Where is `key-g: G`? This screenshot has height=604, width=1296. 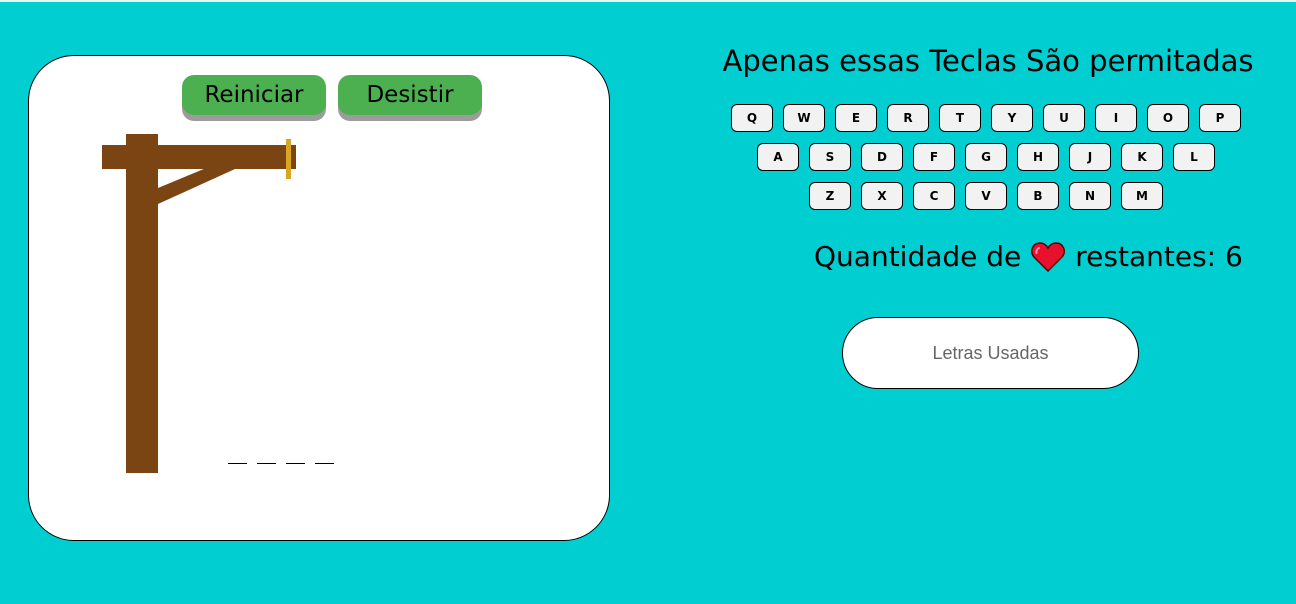 key-g: G is located at coordinates (986, 157).